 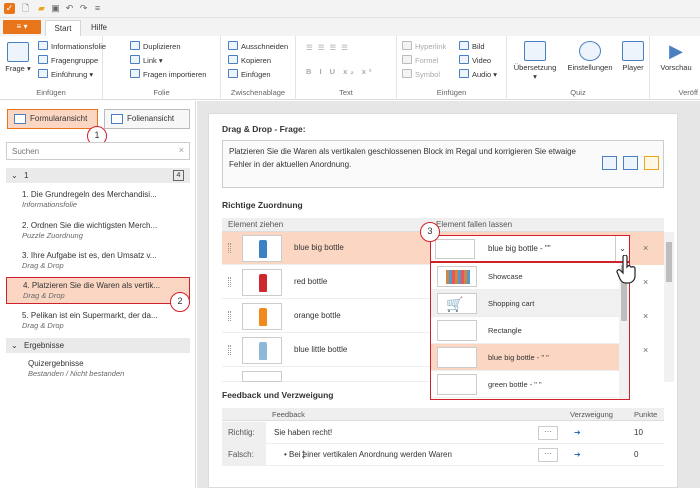 What do you see at coordinates (303, 433) in the screenshot?
I see `feedback-text: Sie haben recht!` at bounding box center [303, 433].